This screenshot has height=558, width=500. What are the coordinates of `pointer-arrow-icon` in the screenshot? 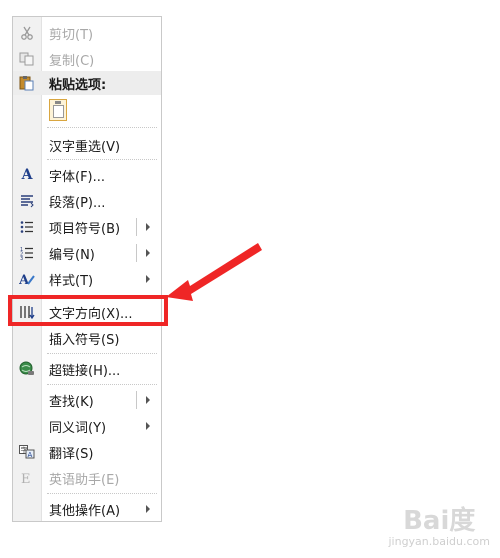 It's located at (214, 272).